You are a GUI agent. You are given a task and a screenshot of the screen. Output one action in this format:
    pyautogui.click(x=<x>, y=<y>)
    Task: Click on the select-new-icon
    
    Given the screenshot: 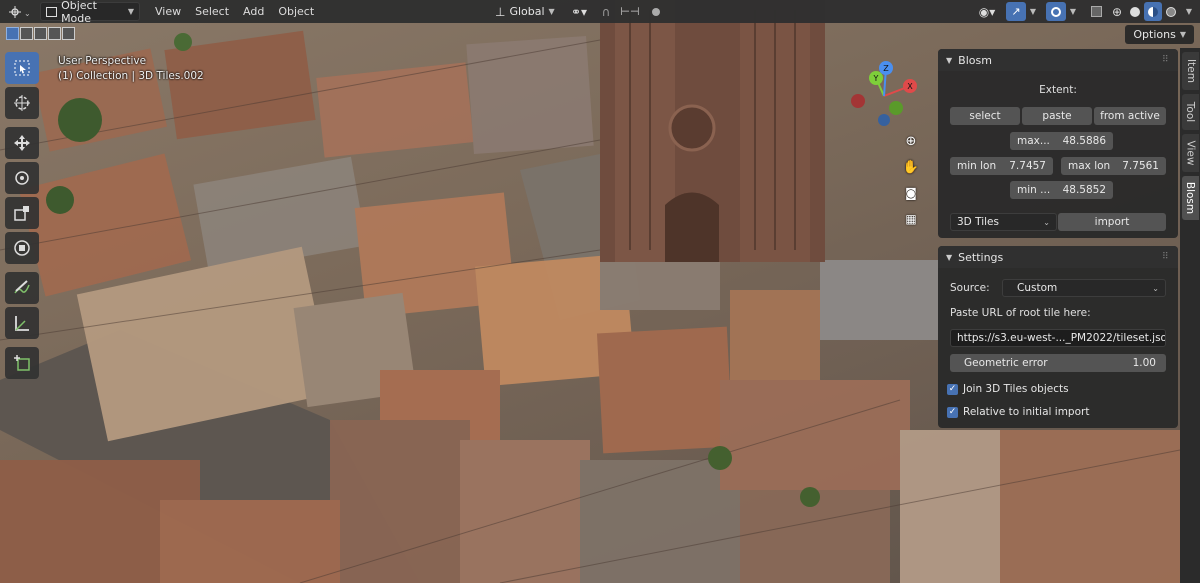 What is the action you would take?
    pyautogui.click(x=12, y=33)
    